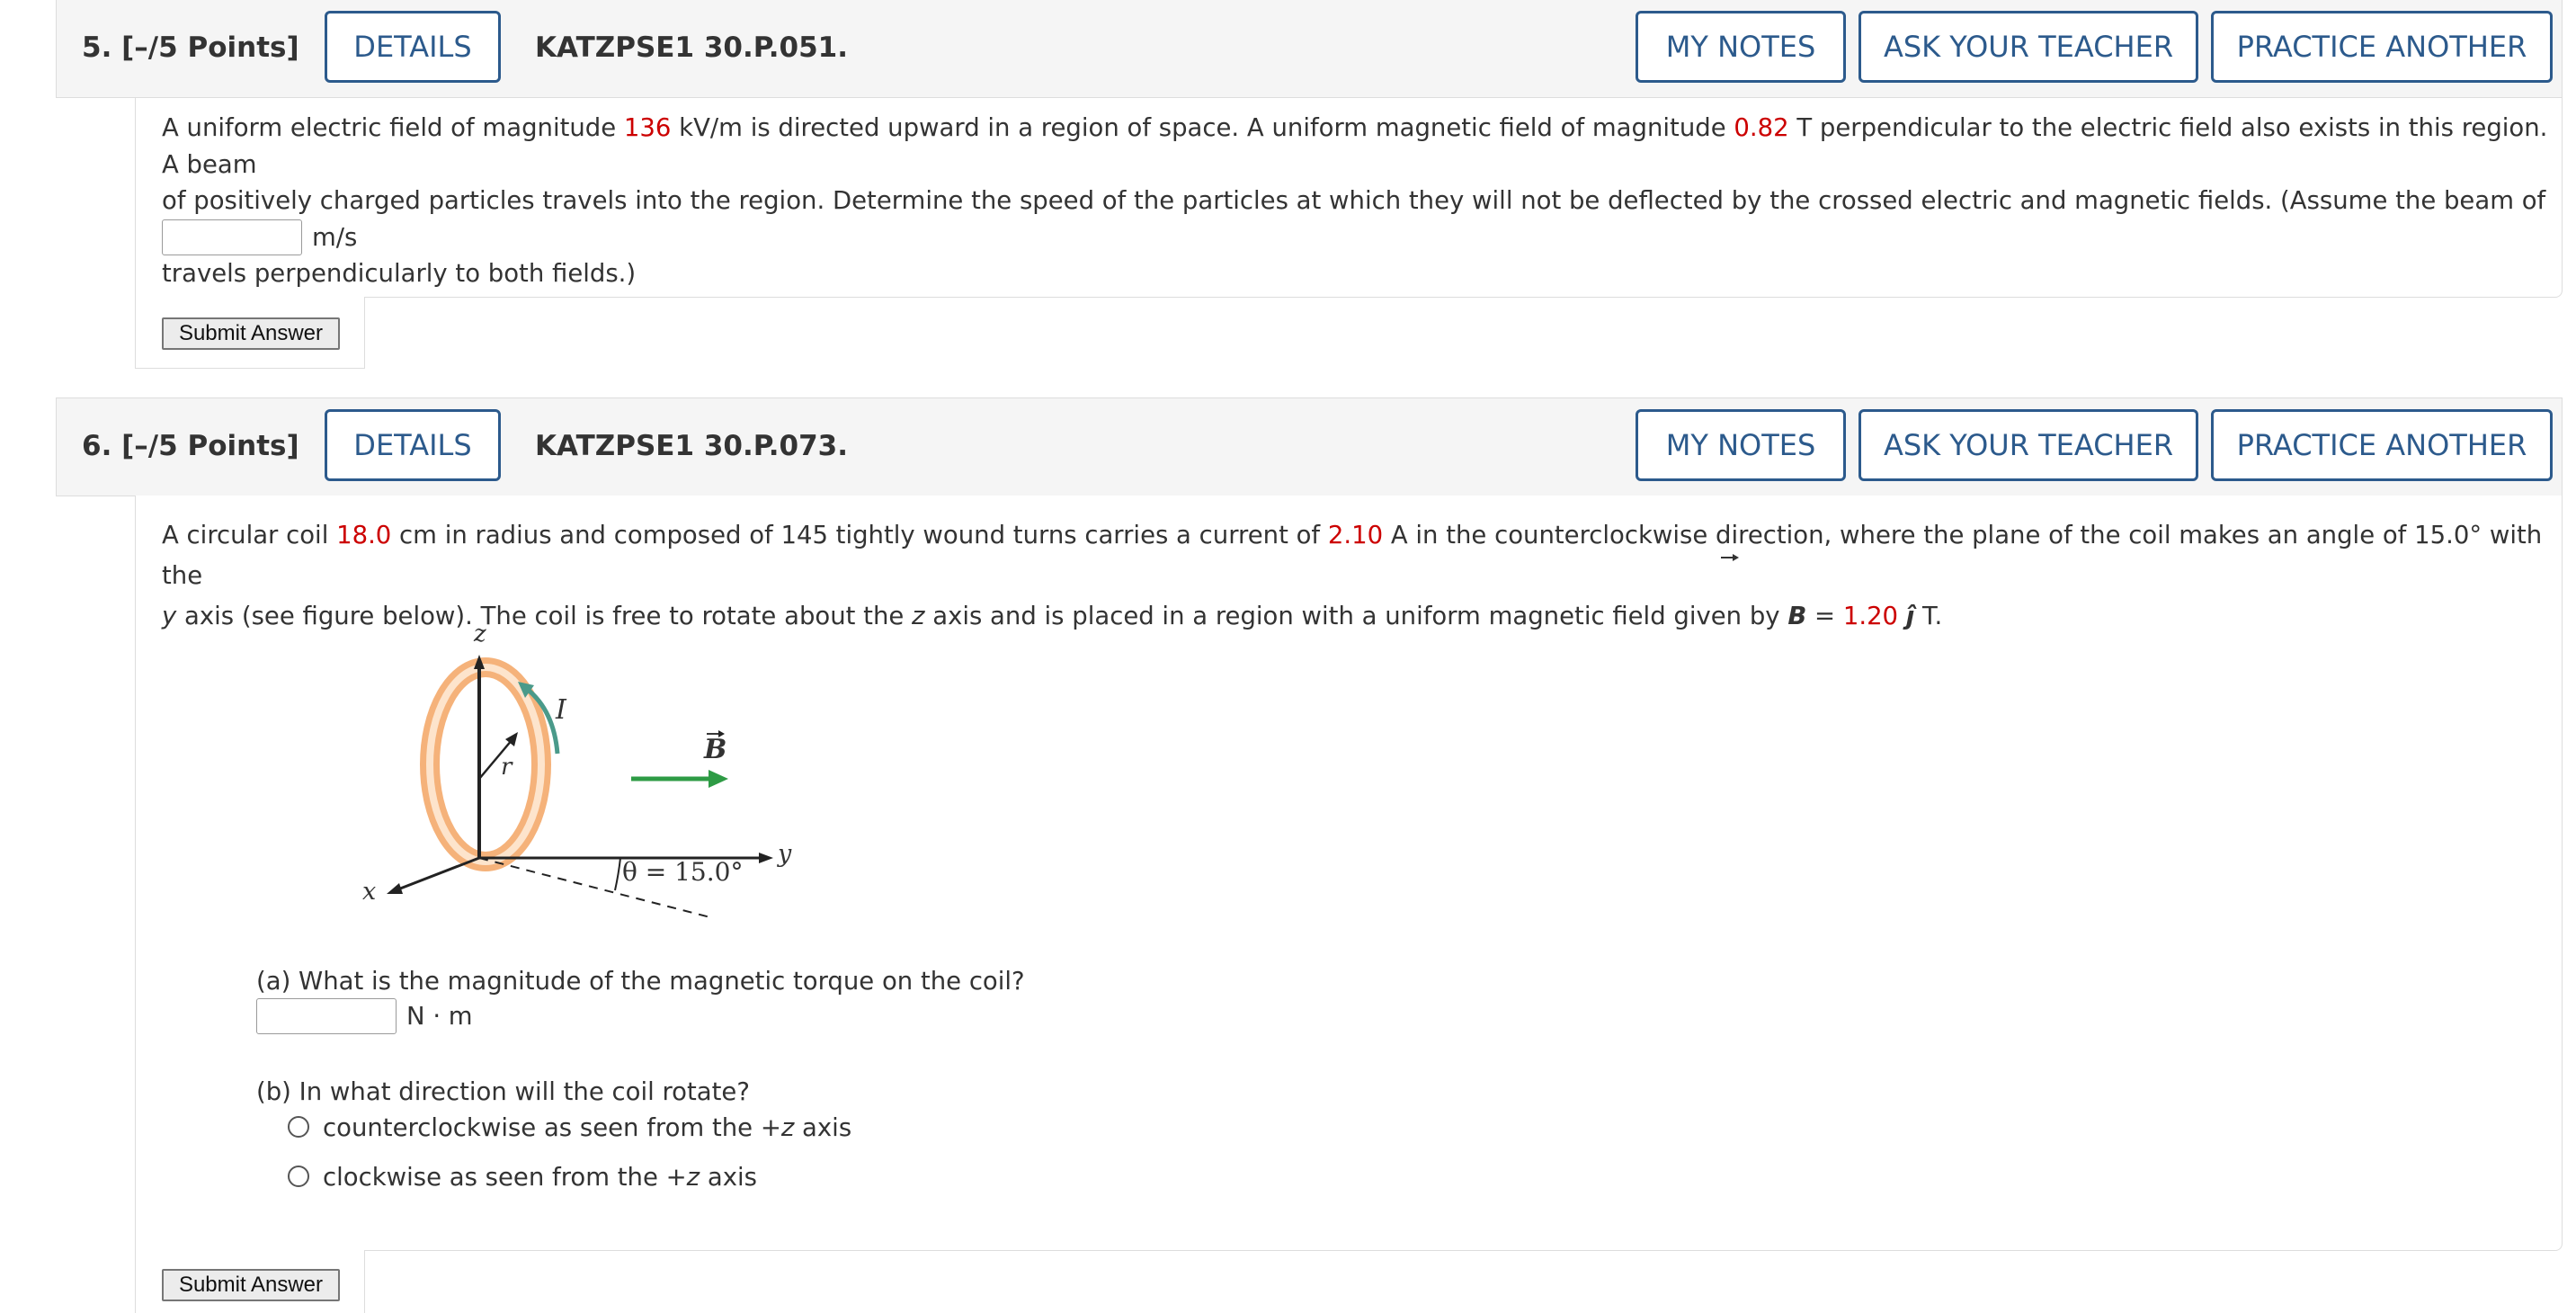  Describe the element at coordinates (335, 237) in the screenshot. I see `q5-answer-unit: m/s` at that location.